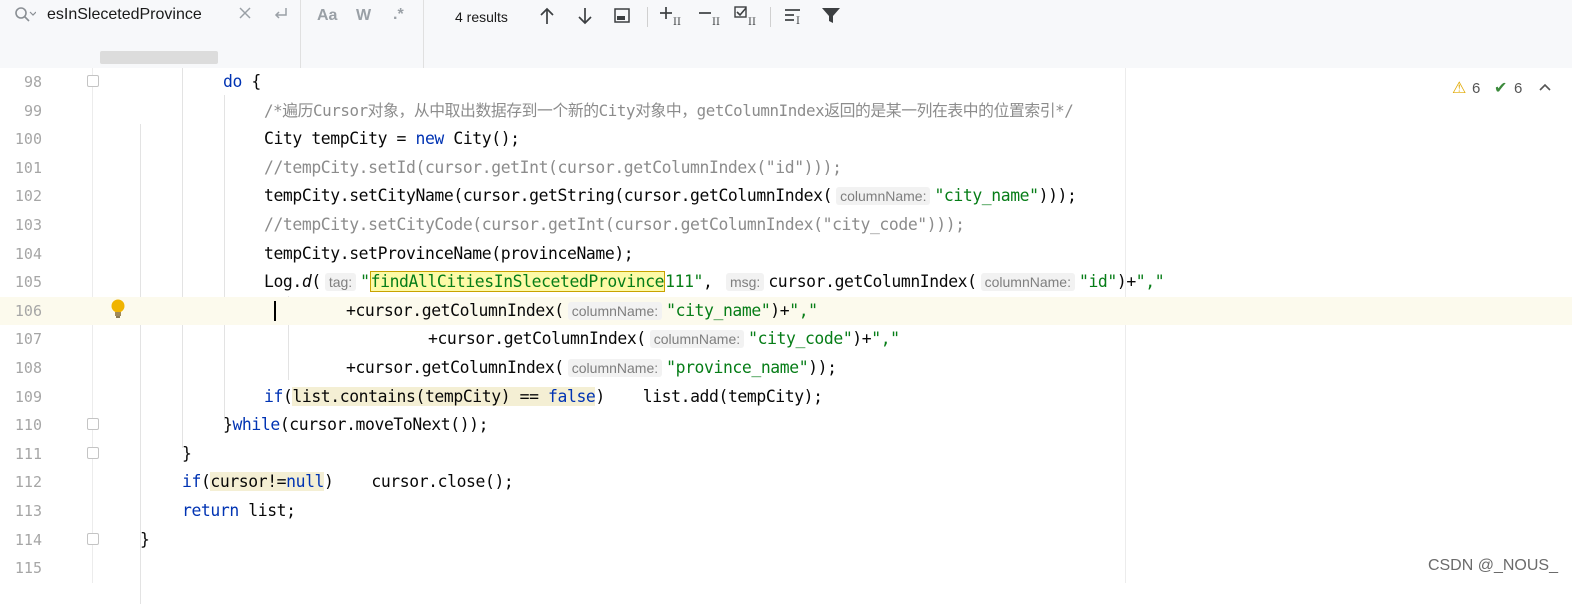  What do you see at coordinates (585, 19) in the screenshot?
I see `arrow-down-icon` at bounding box center [585, 19].